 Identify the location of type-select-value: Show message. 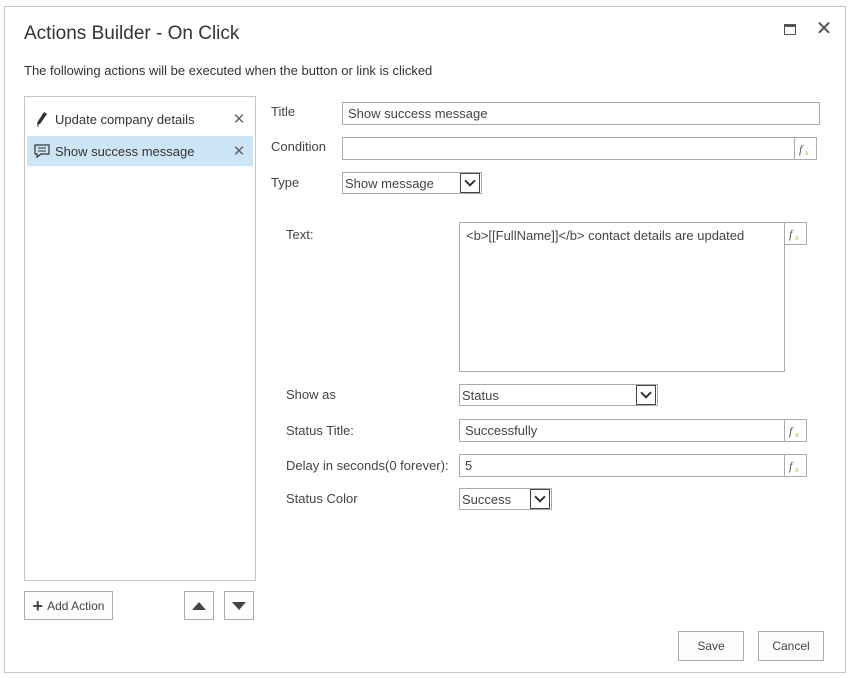
(389, 183).